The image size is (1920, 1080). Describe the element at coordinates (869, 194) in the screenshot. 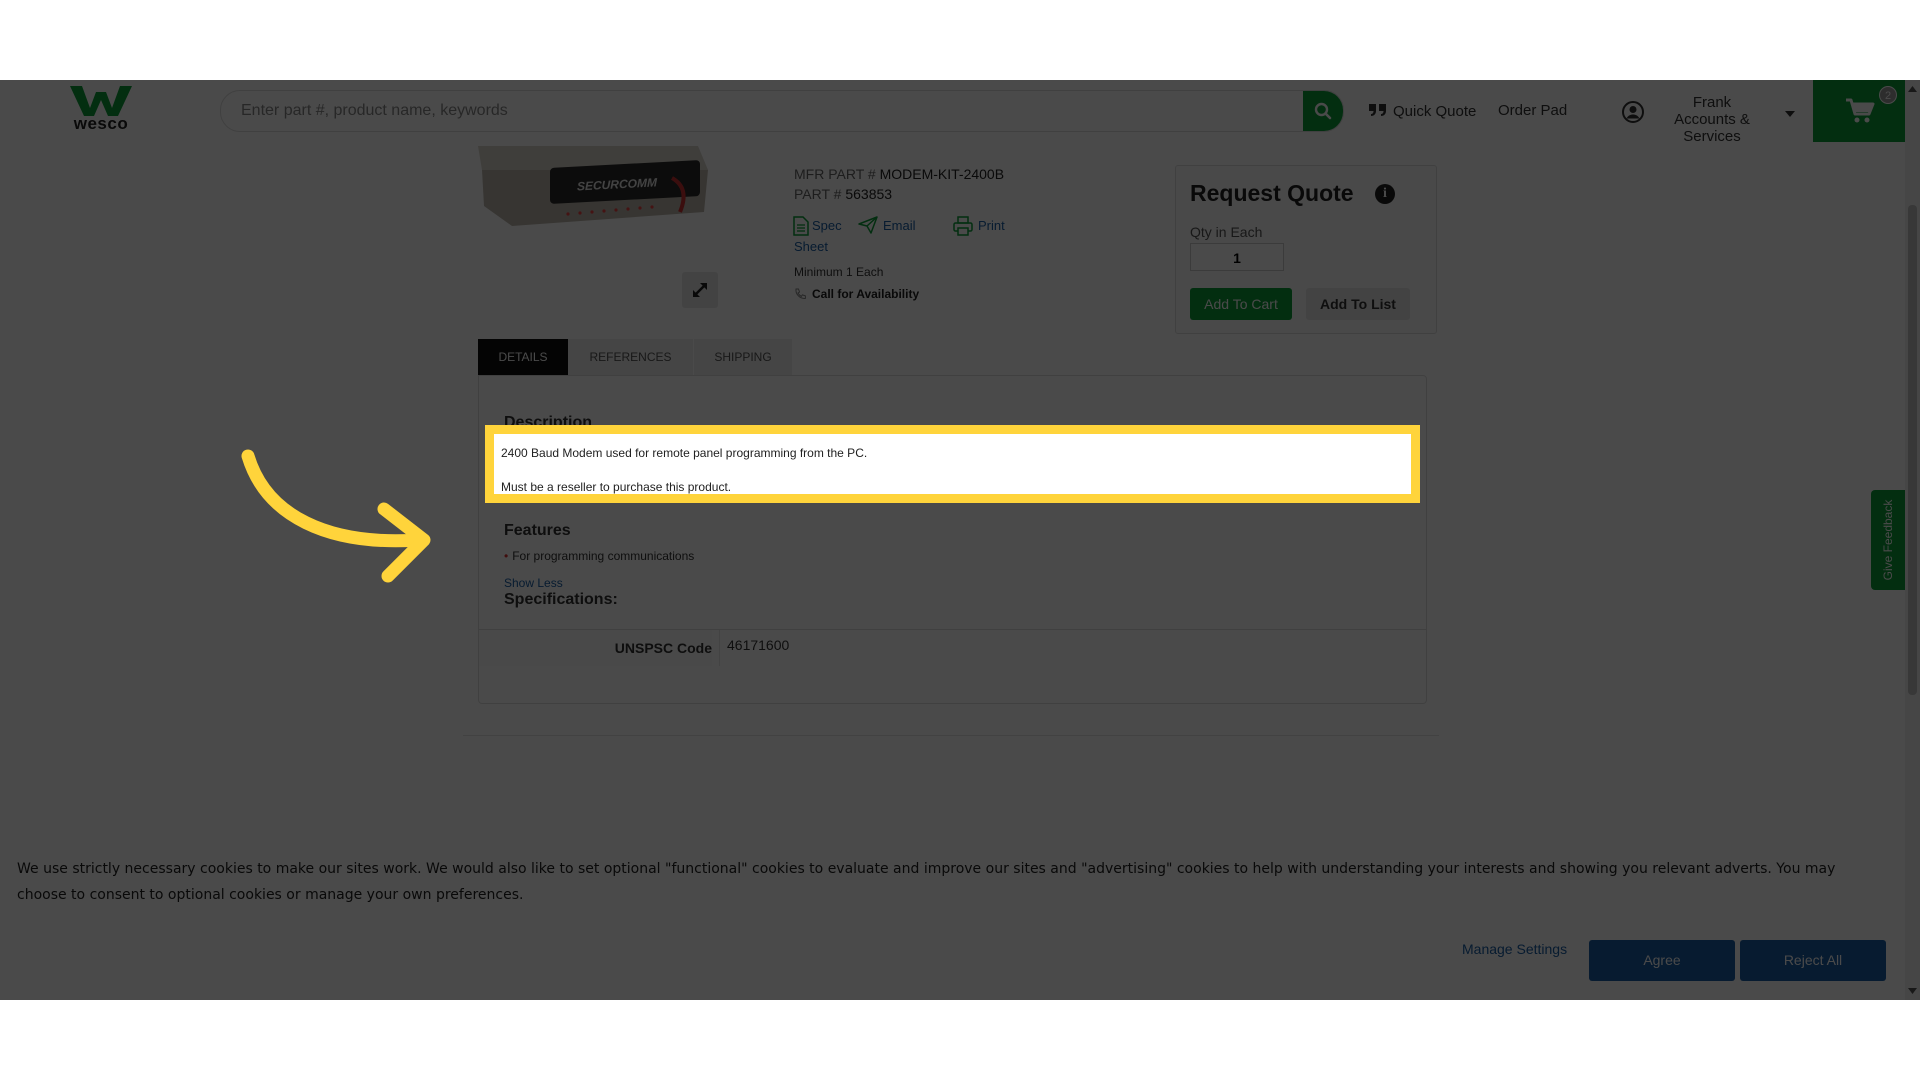

I see `part-number: 563853` at that location.